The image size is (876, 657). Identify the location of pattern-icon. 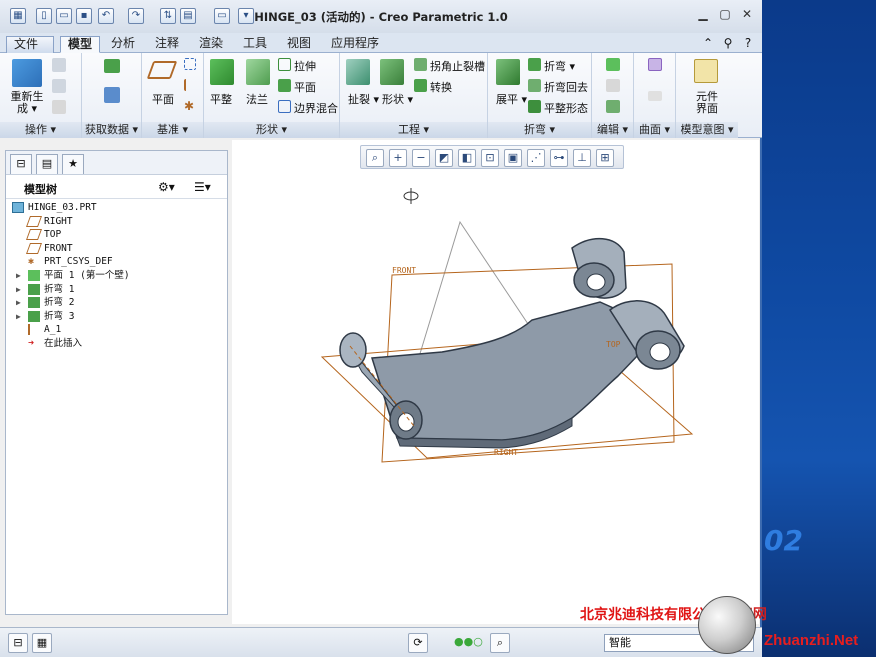
(613, 106).